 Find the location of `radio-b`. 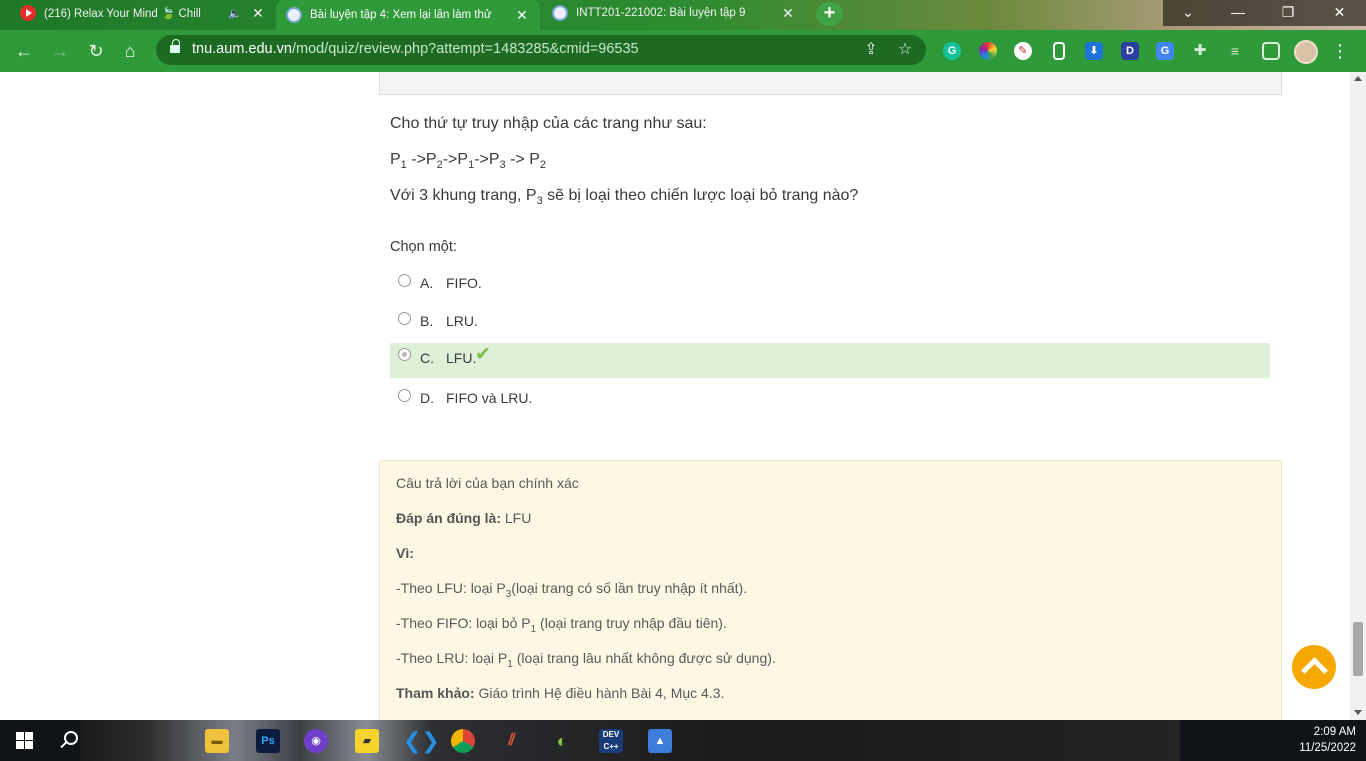

radio-b is located at coordinates (404, 318).